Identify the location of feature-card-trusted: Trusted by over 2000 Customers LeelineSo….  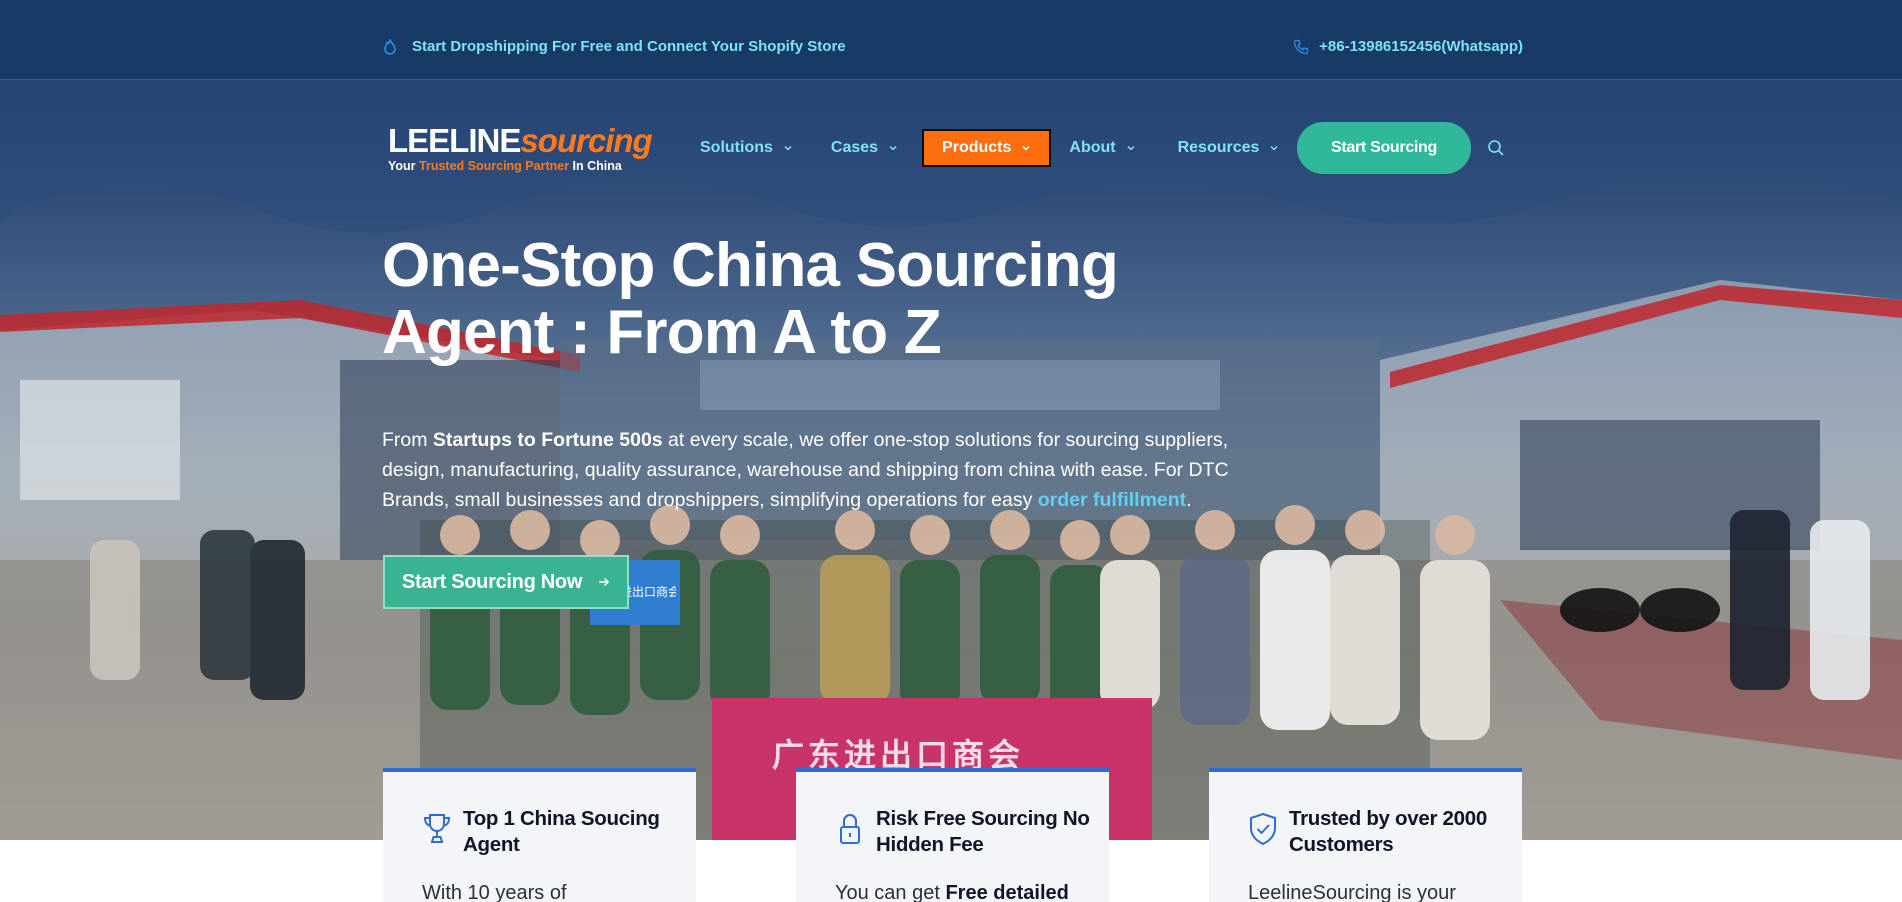
(1365, 835).